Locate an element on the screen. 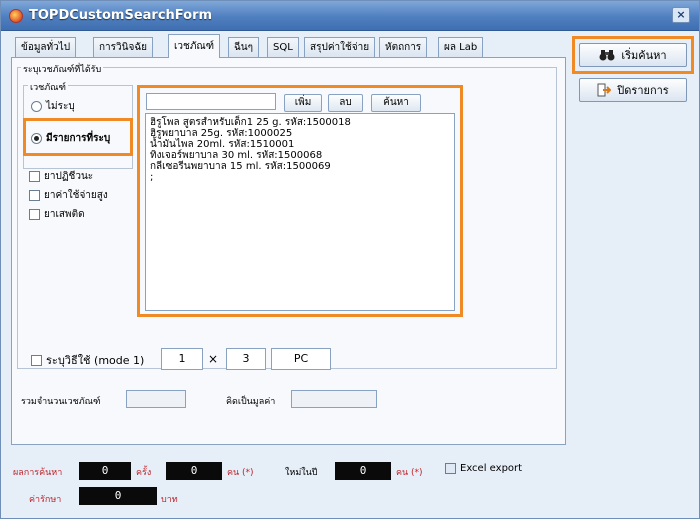  result-count-visits: 0 is located at coordinates (105, 471).